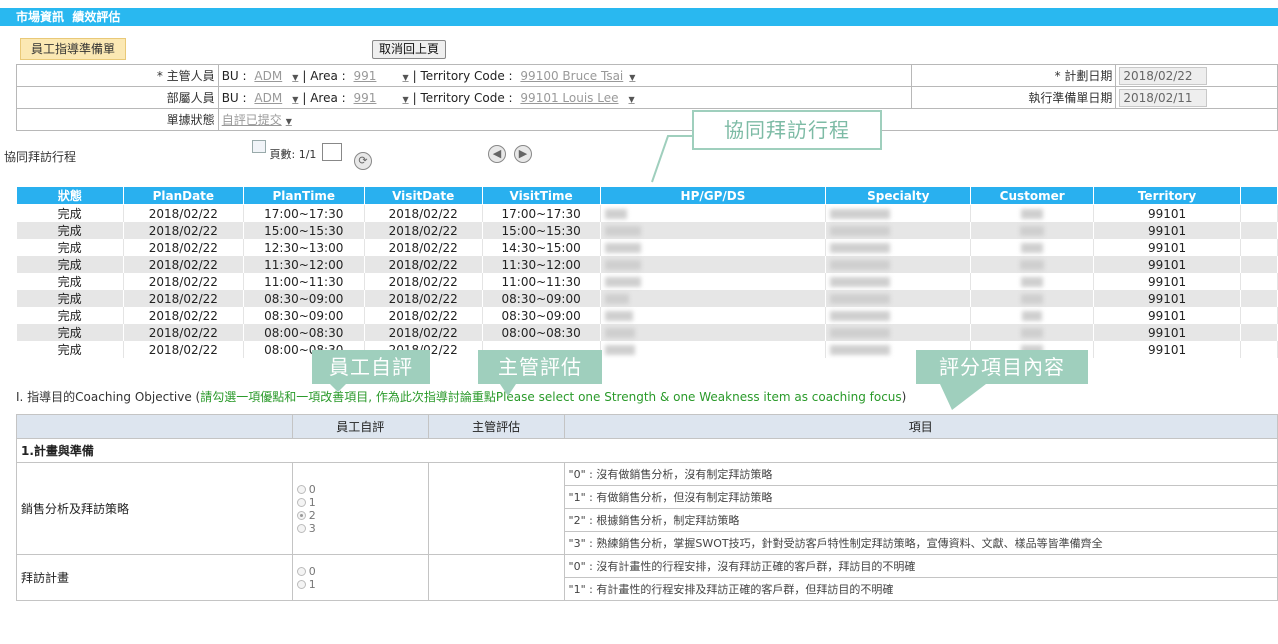 The image size is (1278, 644). What do you see at coordinates (328, 97) in the screenshot?
I see `area-label: Area :` at bounding box center [328, 97].